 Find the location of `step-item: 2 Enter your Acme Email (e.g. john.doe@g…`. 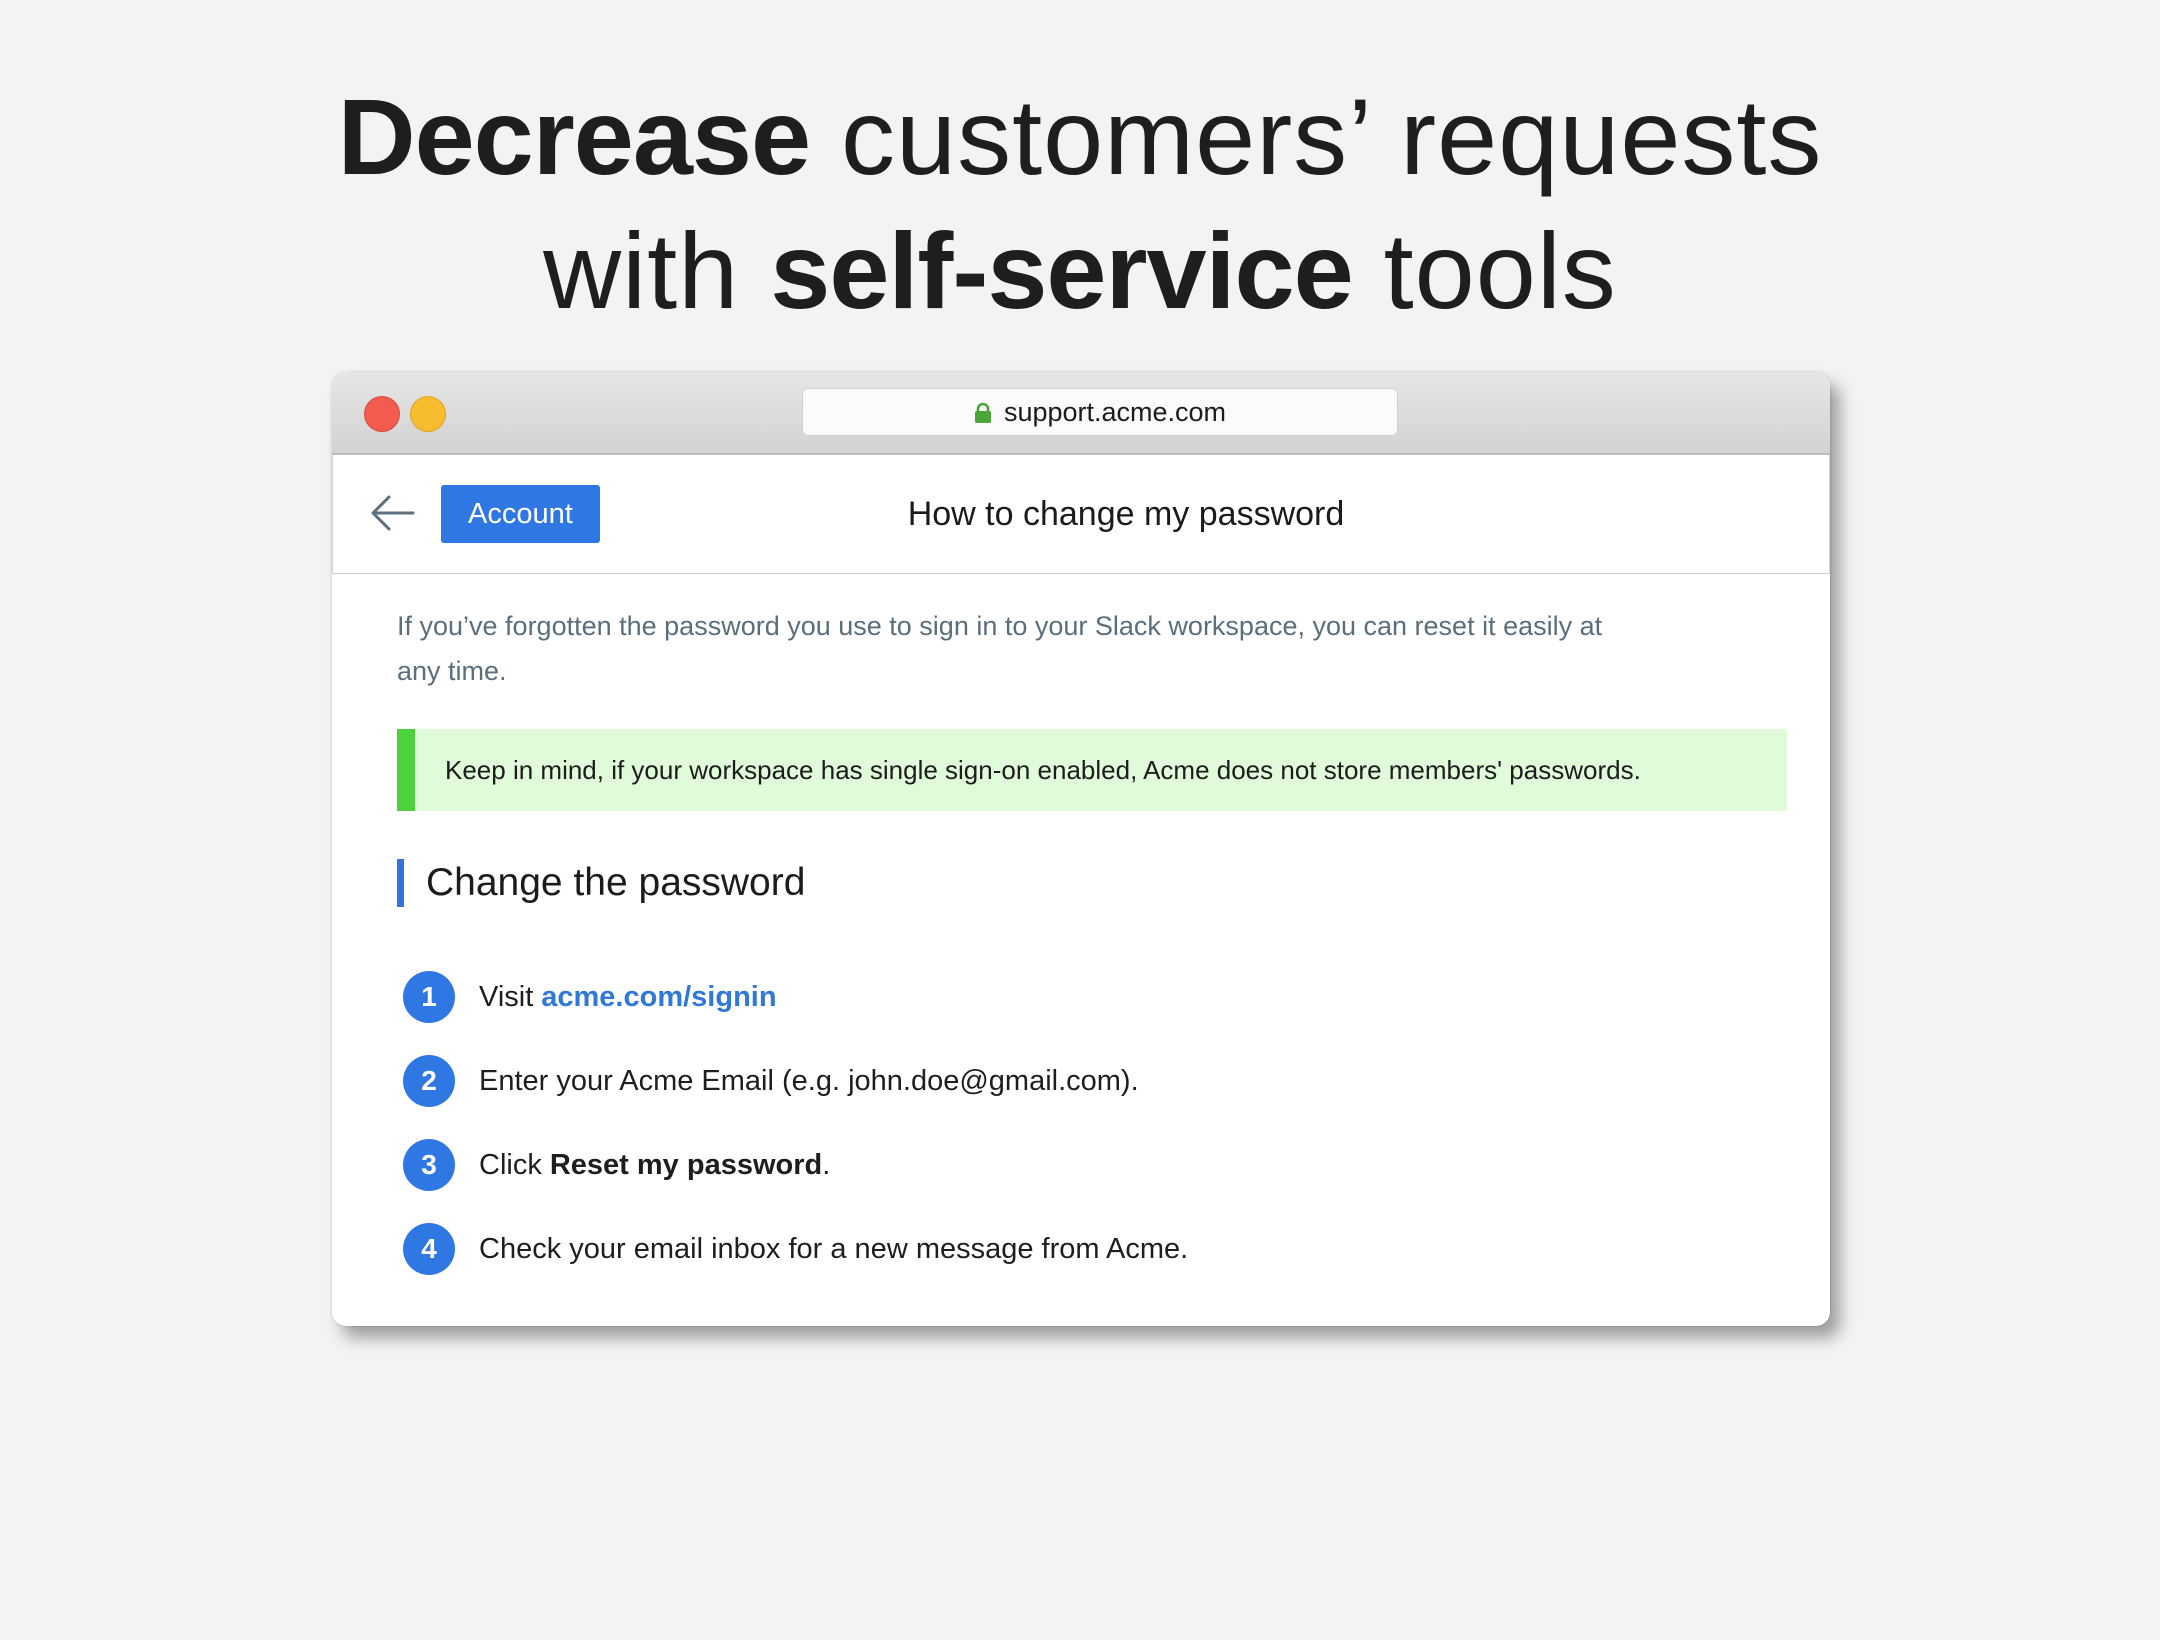

step-item: 2 Enter your Acme Email (e.g. john.doe@g… is located at coordinates (1092, 1081).